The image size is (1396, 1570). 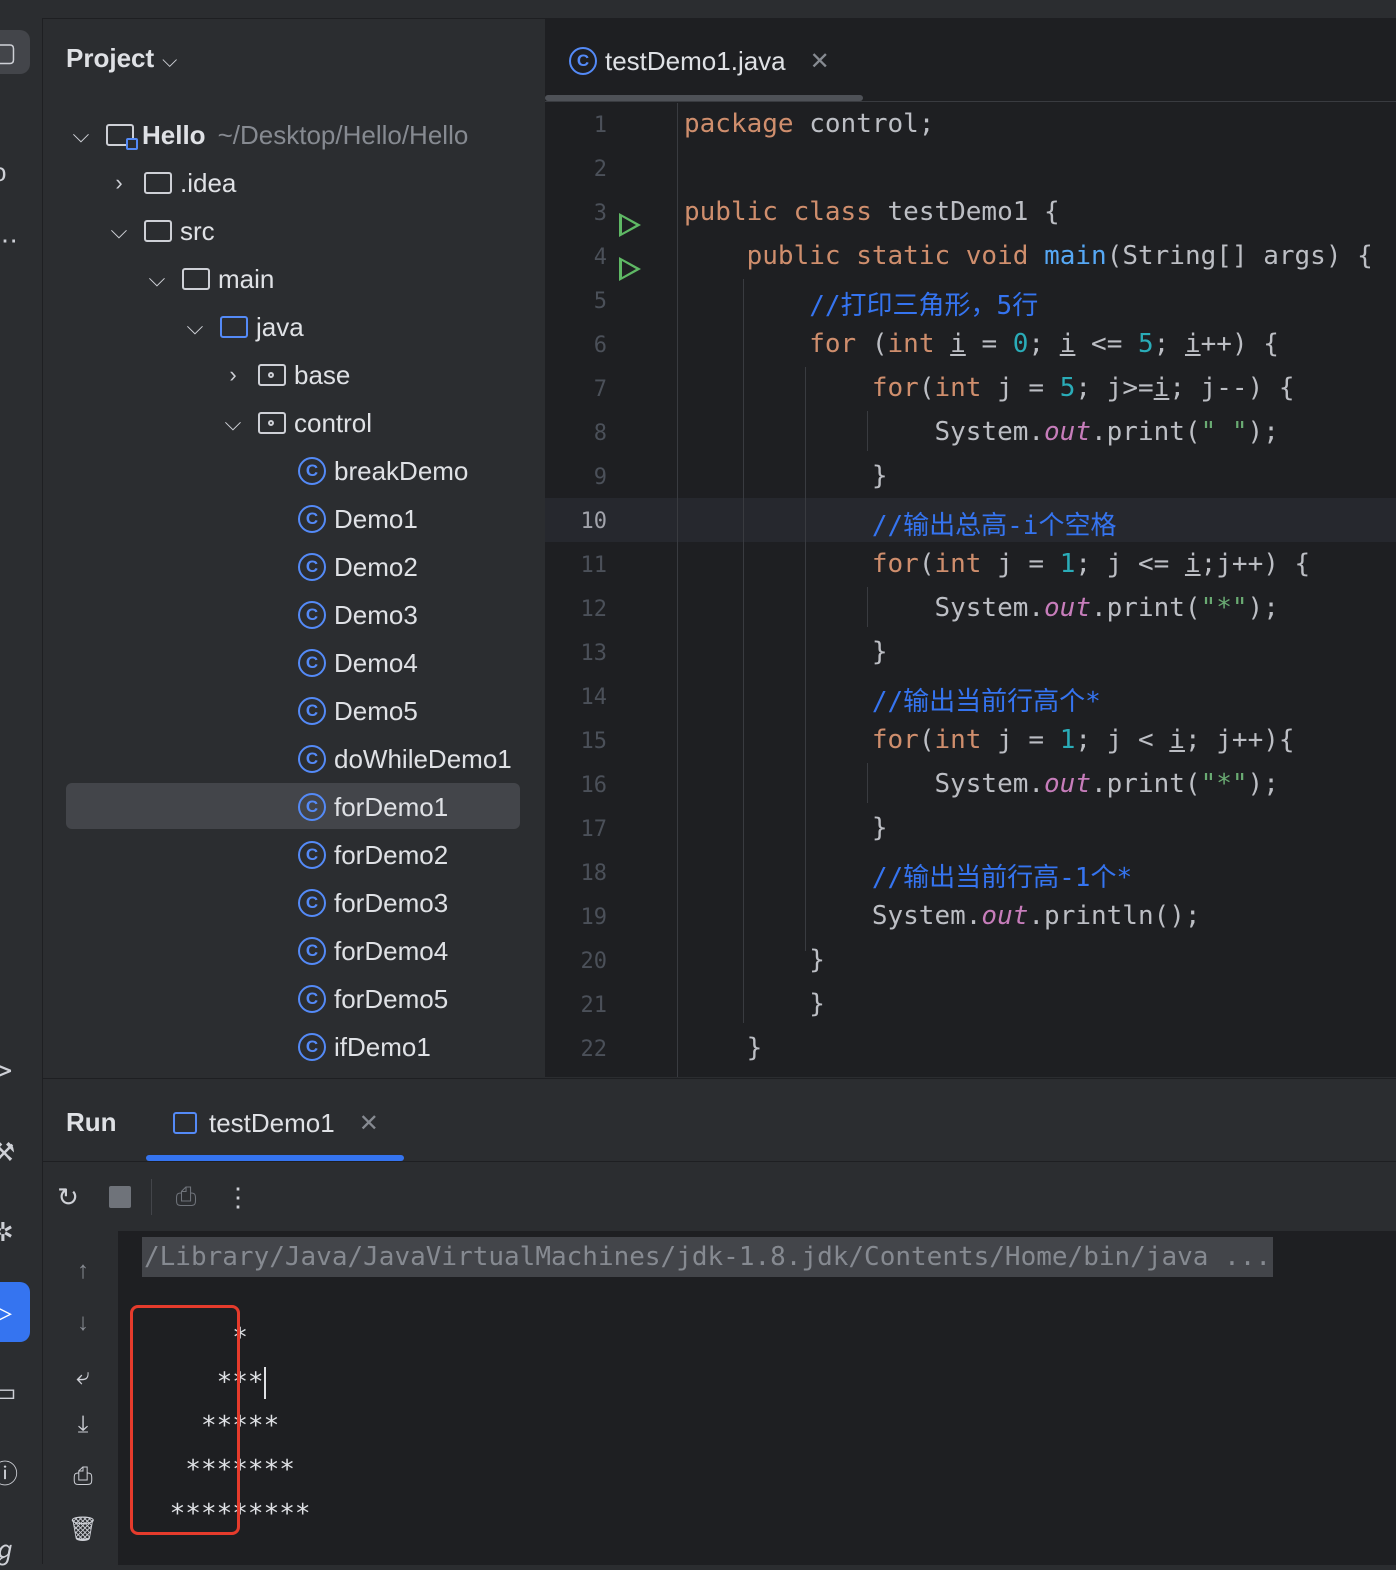 What do you see at coordinates (594, 1049) in the screenshot?
I see `line-number: 22` at bounding box center [594, 1049].